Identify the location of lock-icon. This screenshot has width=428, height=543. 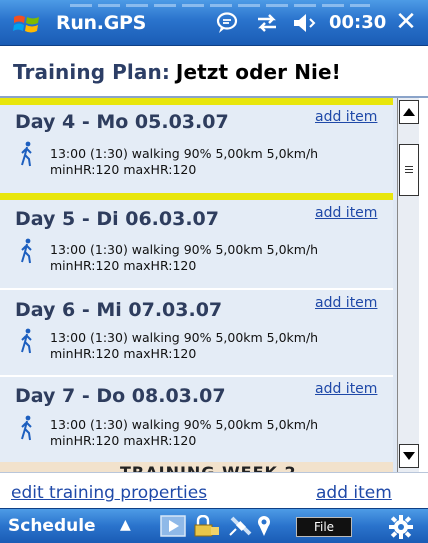
(206, 526).